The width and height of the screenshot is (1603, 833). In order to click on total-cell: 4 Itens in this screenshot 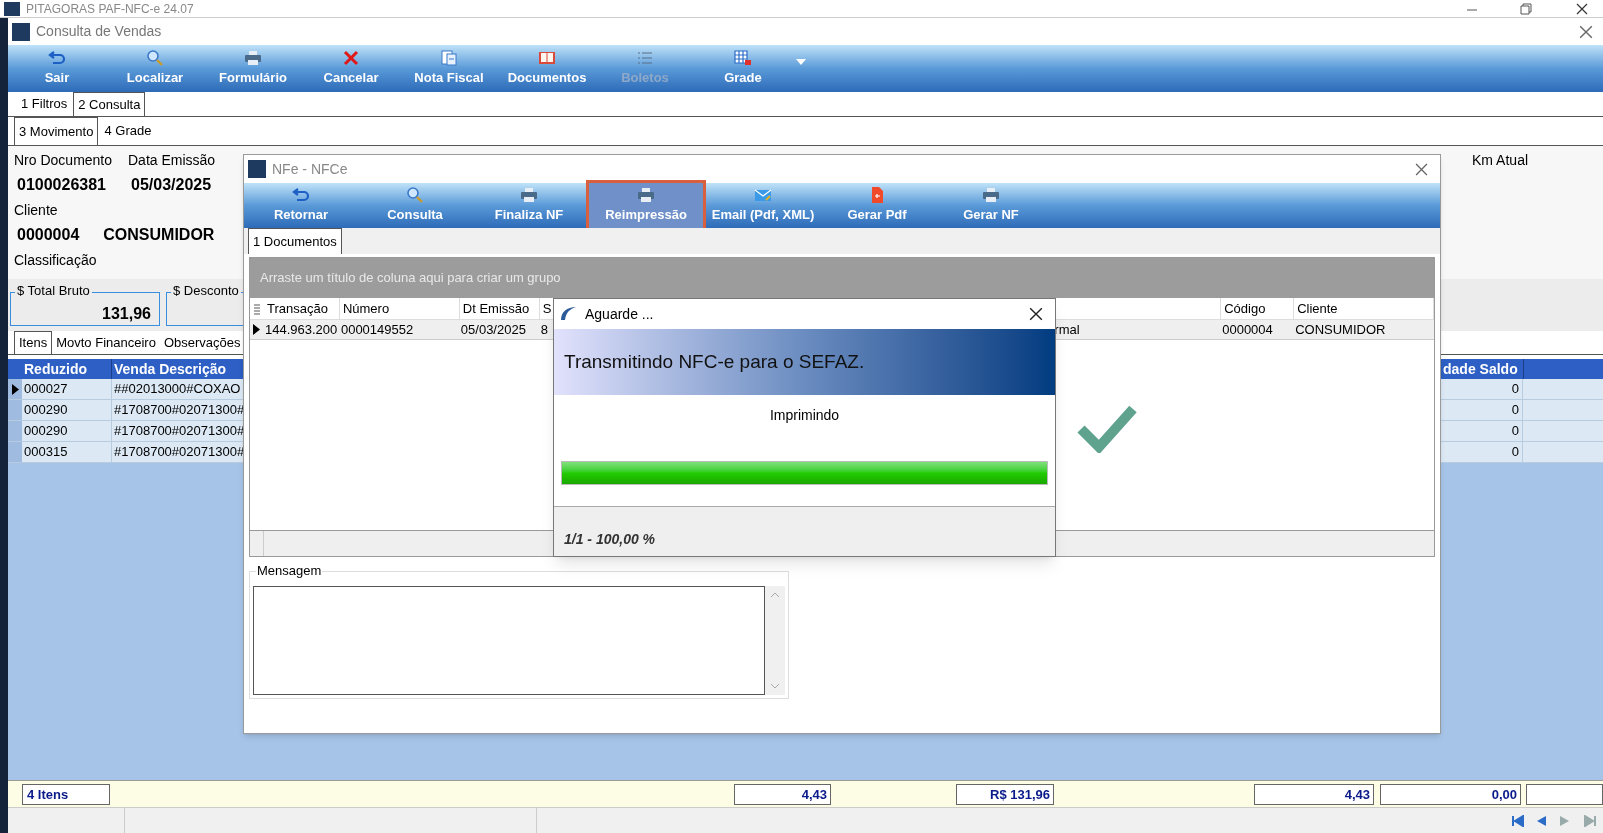, I will do `click(66, 794)`.